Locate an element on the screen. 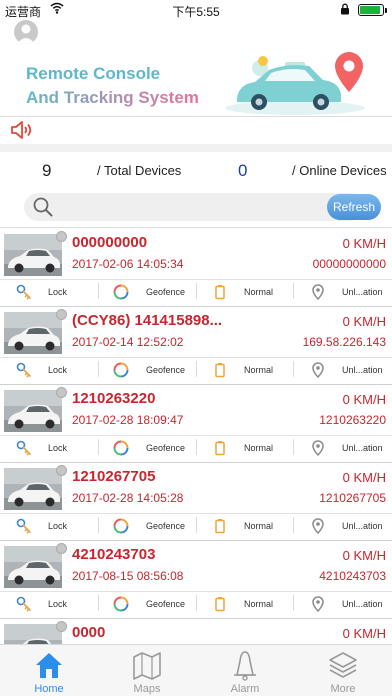 This screenshot has width=392, height=696. layers-icon is located at coordinates (343, 665).